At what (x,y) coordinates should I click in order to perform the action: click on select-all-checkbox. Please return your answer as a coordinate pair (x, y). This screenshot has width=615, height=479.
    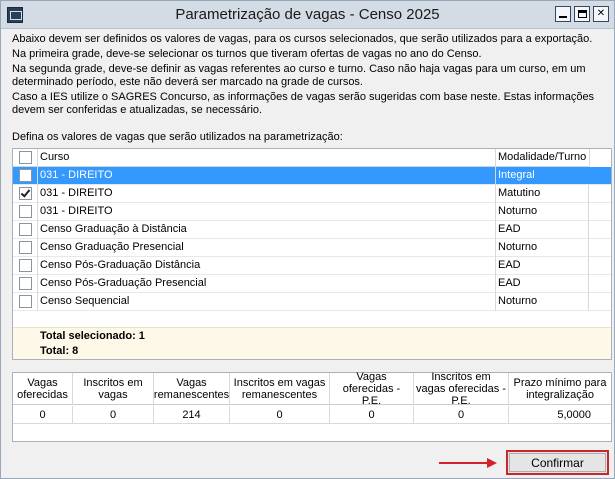
    Looking at the image, I should click on (25, 157).